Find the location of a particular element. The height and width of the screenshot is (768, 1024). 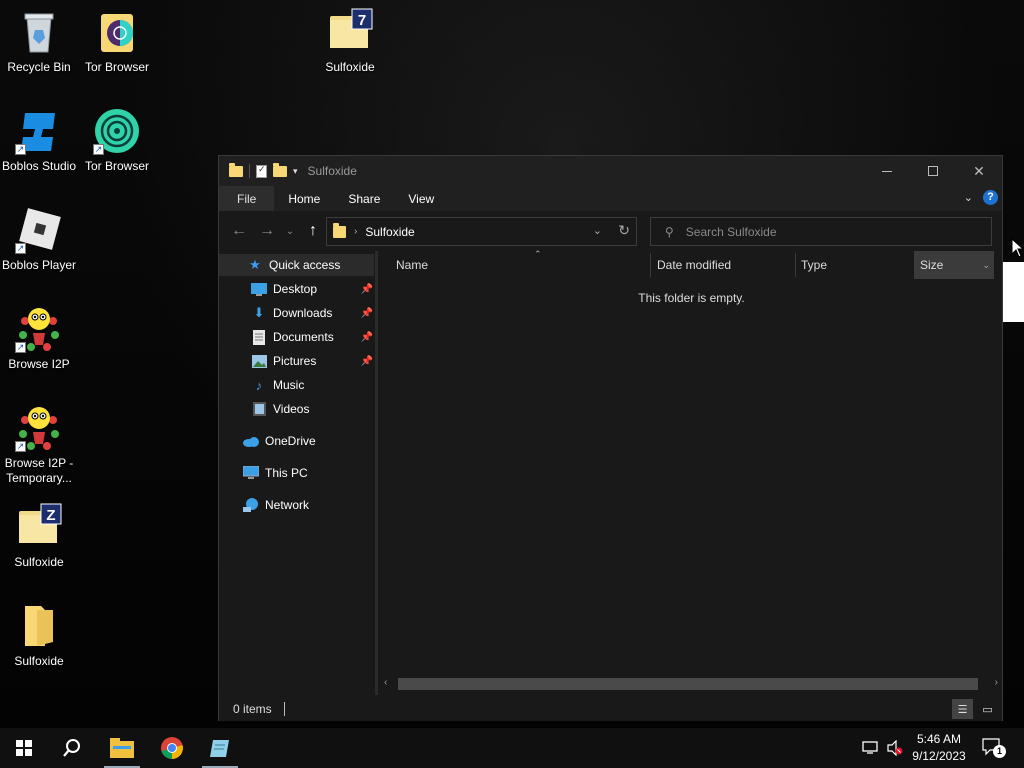

tab-home: Home is located at coordinates (304, 198).